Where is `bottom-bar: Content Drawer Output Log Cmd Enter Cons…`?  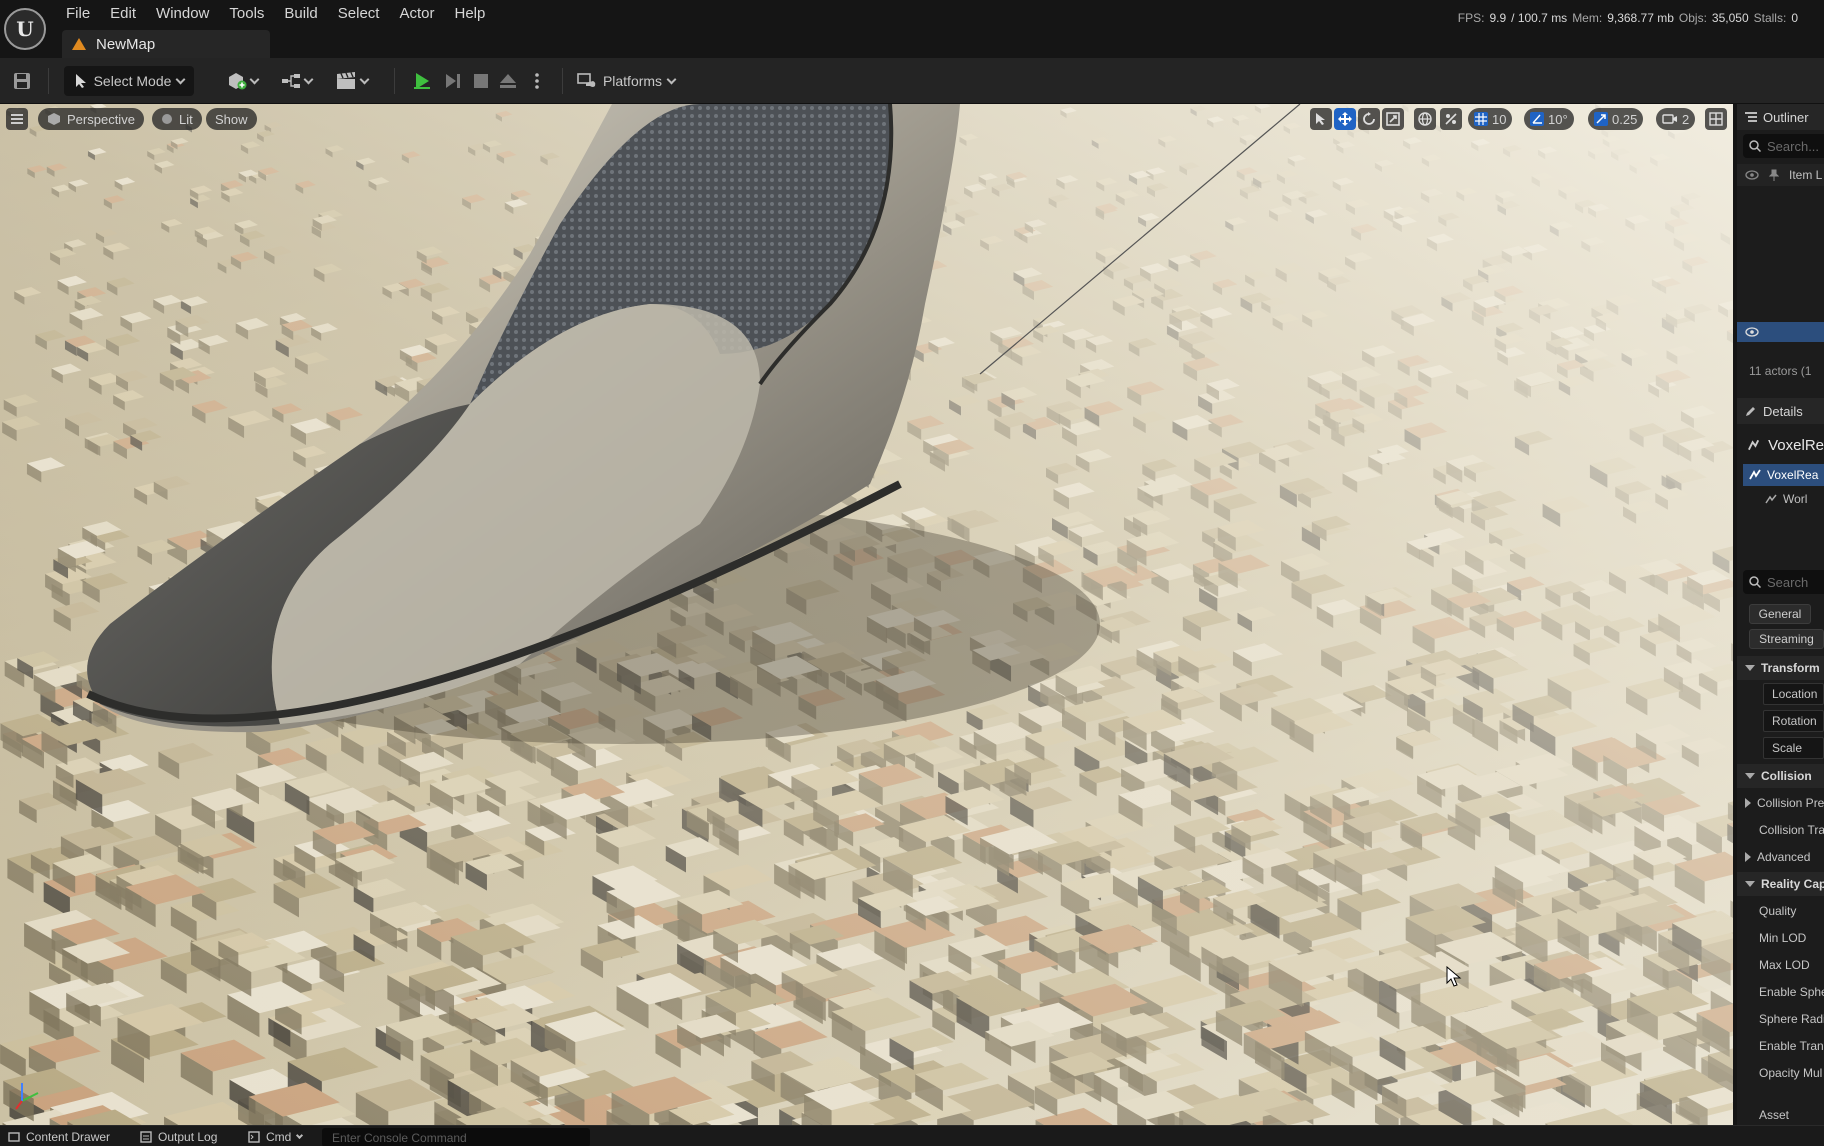 bottom-bar: Content Drawer Output Log Cmd Enter Cons… is located at coordinates (912, 1135).